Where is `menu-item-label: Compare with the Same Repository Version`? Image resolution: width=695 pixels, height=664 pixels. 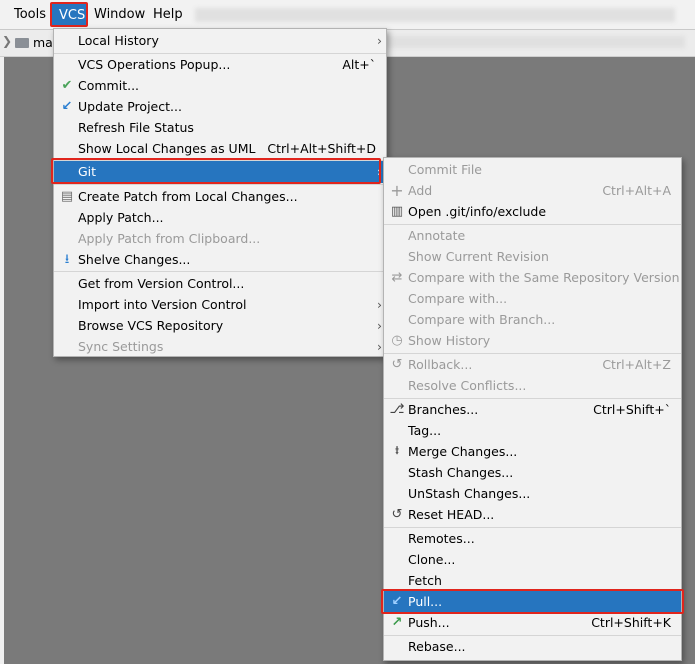 menu-item-label: Compare with the Same Repository Version is located at coordinates (544, 277).